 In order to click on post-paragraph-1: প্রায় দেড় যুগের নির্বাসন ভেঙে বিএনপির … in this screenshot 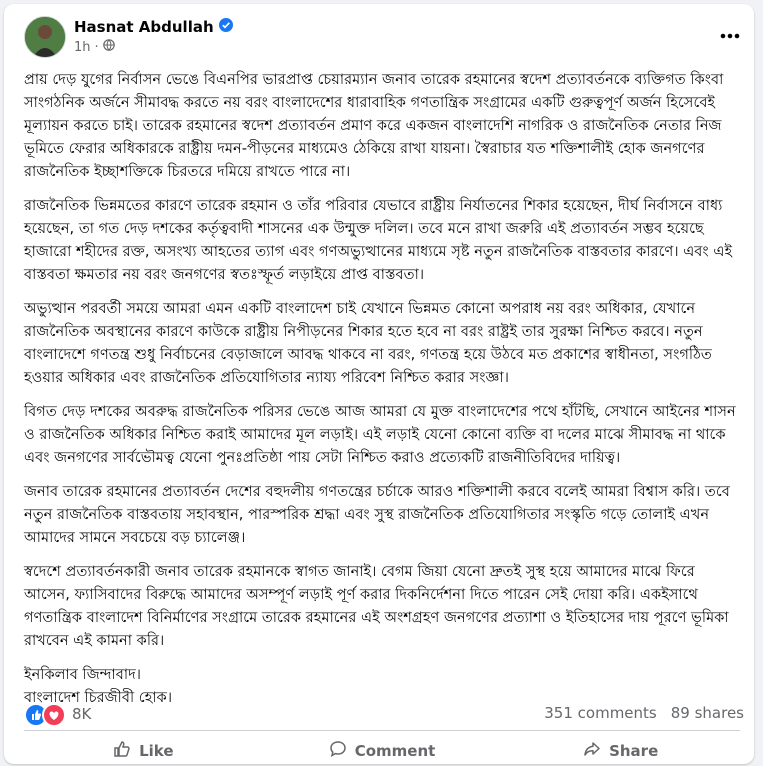, I will do `click(374, 125)`.